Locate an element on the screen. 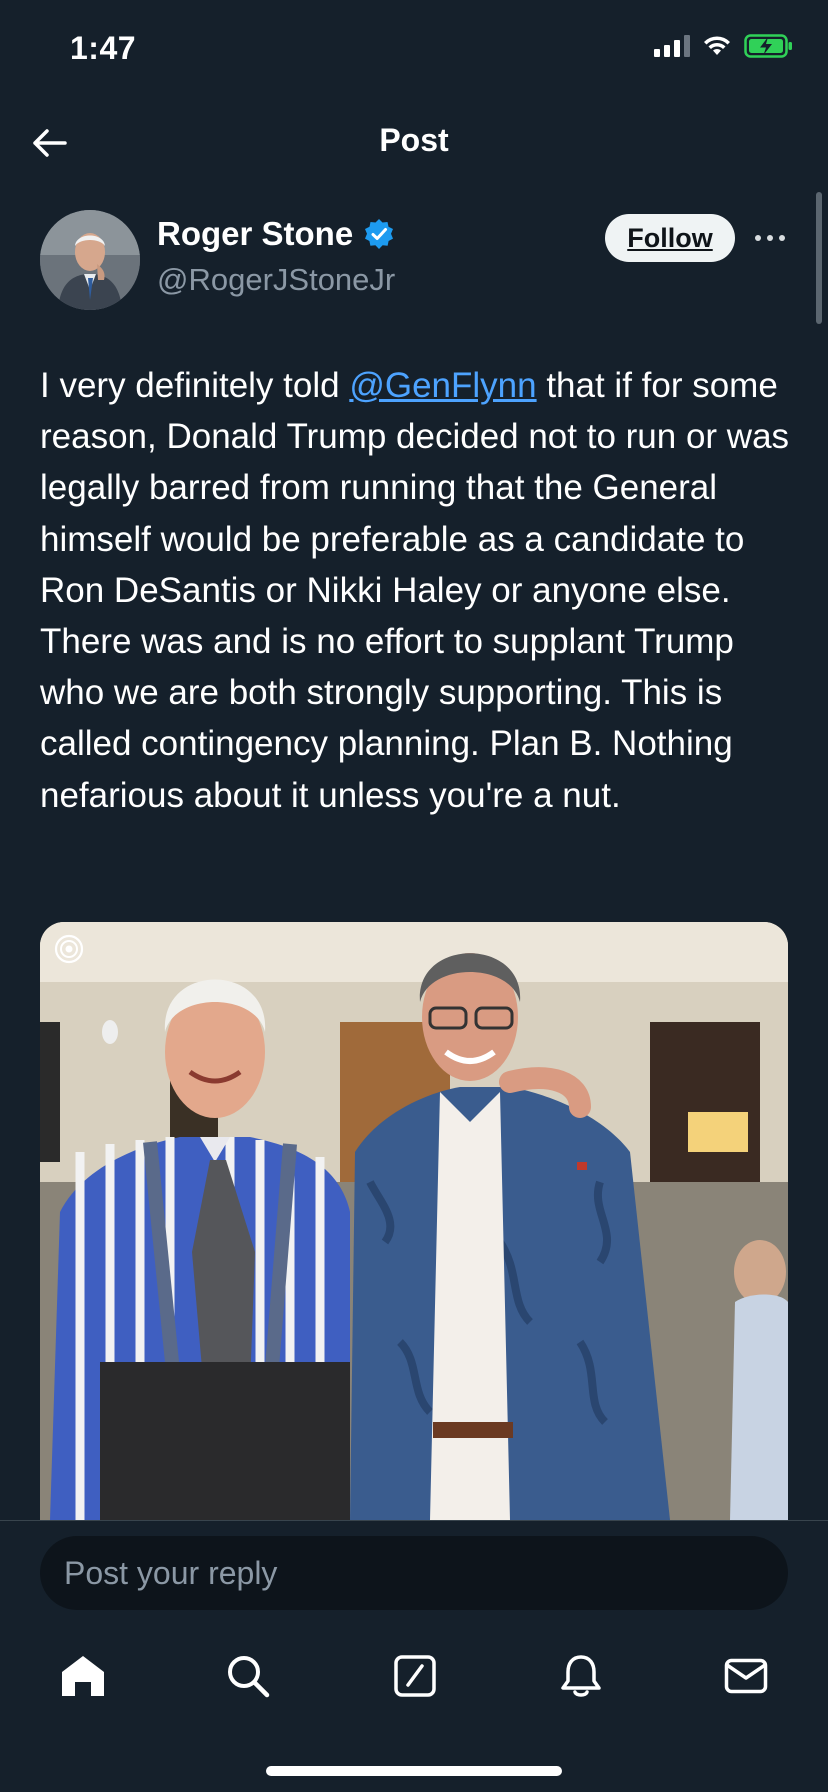  nav-notifications is located at coordinates (581, 1676).